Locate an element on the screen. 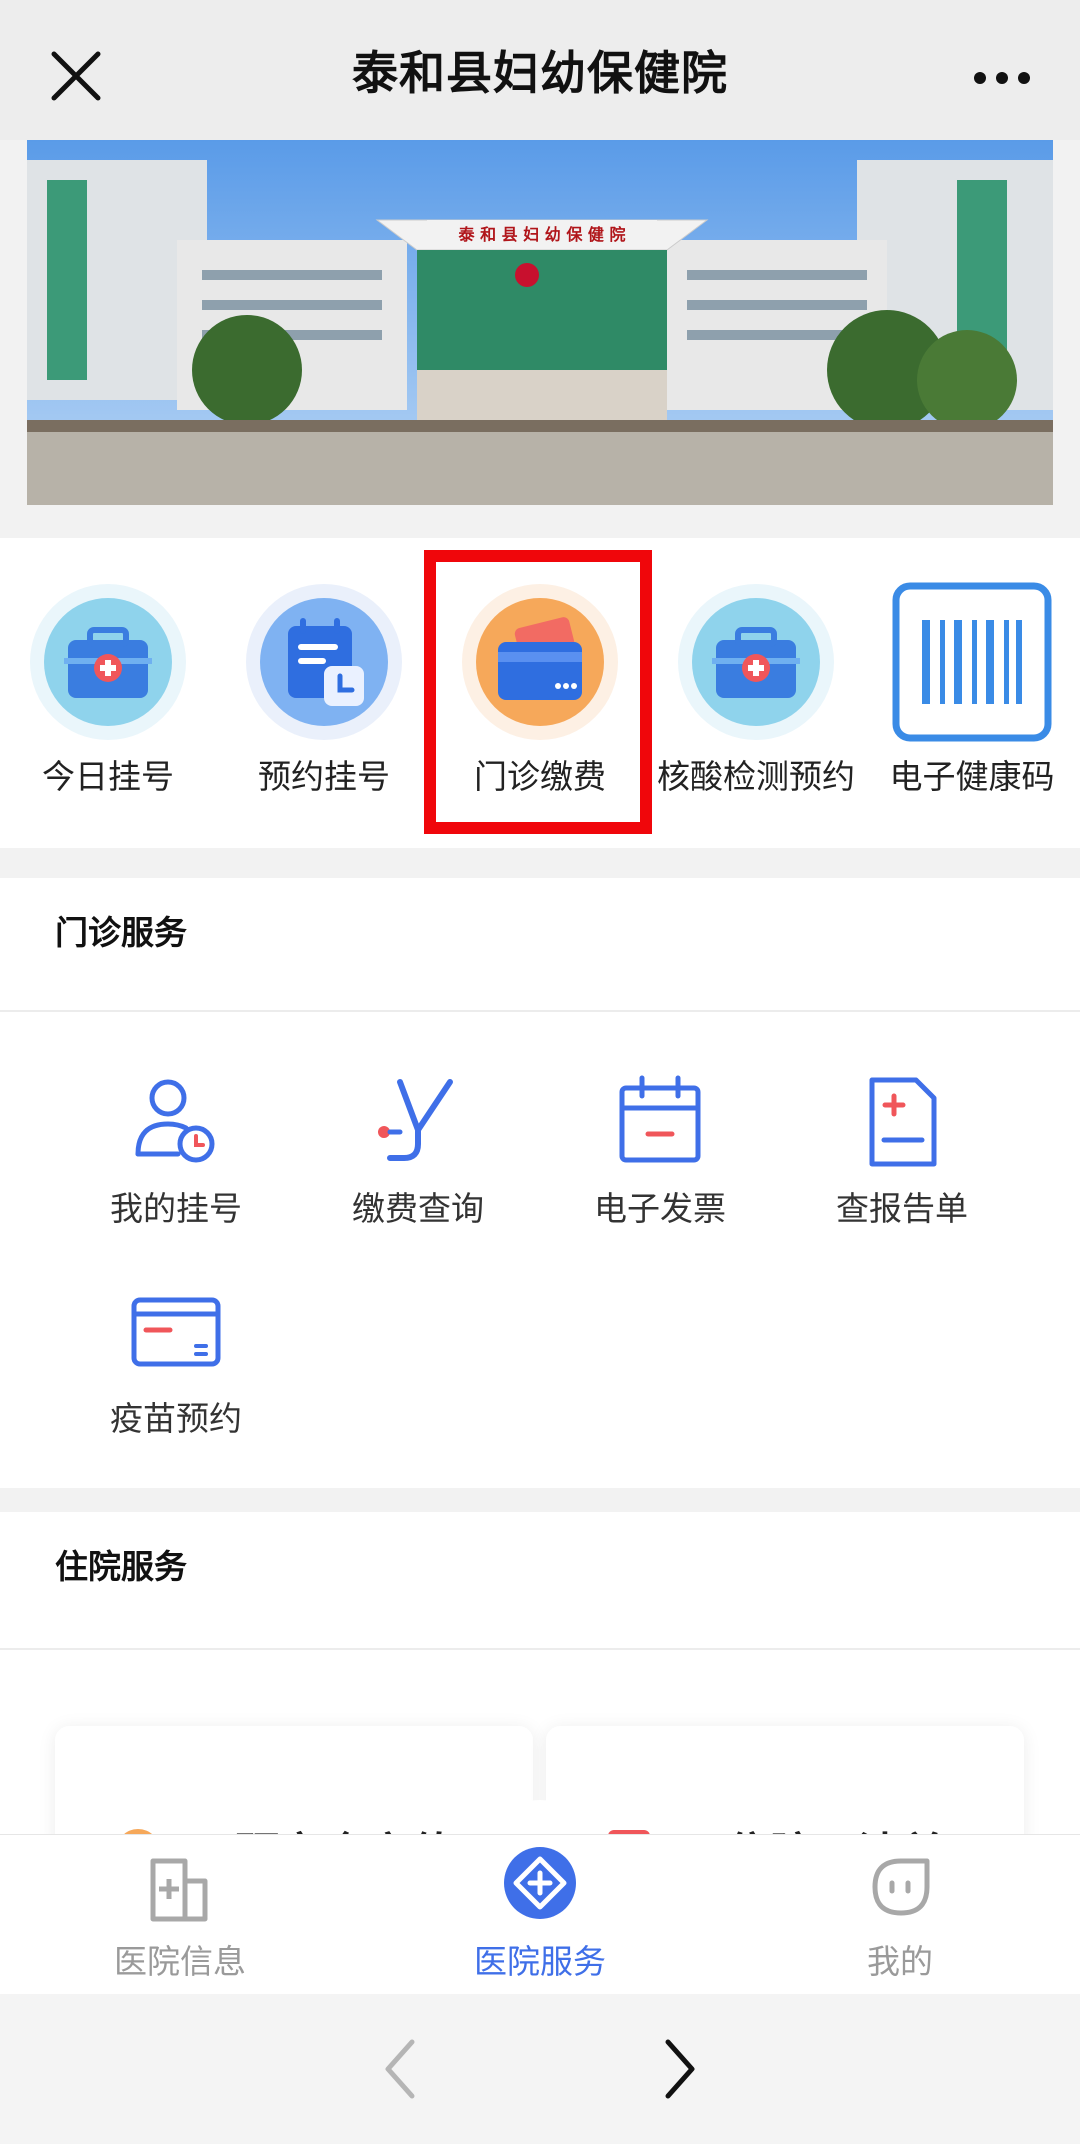 This screenshot has width=1080, height=2144. quick-label: 核酸检测预约 is located at coordinates (756, 776).